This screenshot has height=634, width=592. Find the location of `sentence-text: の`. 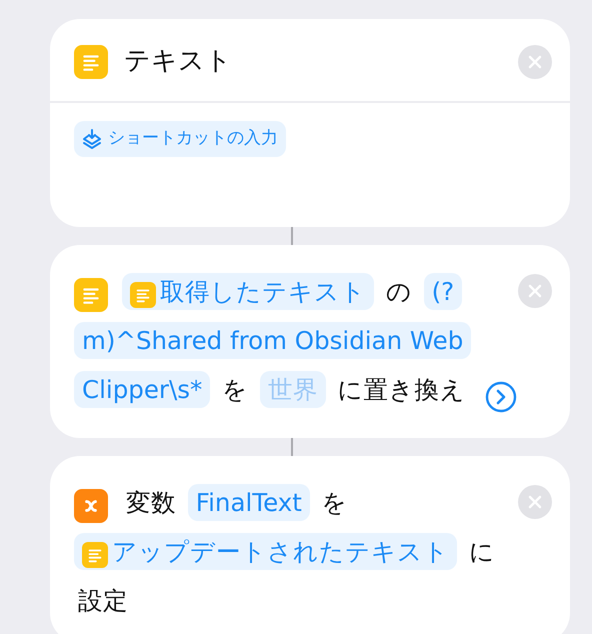

sentence-text: の is located at coordinates (399, 291).